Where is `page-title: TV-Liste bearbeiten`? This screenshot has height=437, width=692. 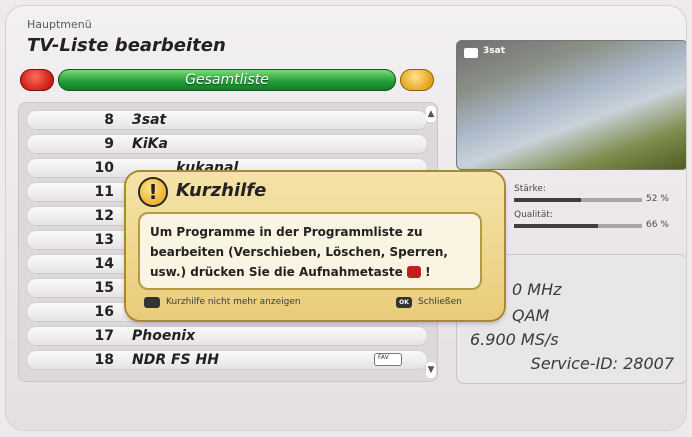
page-title: TV-Liste bearbeiten is located at coordinates (126, 45).